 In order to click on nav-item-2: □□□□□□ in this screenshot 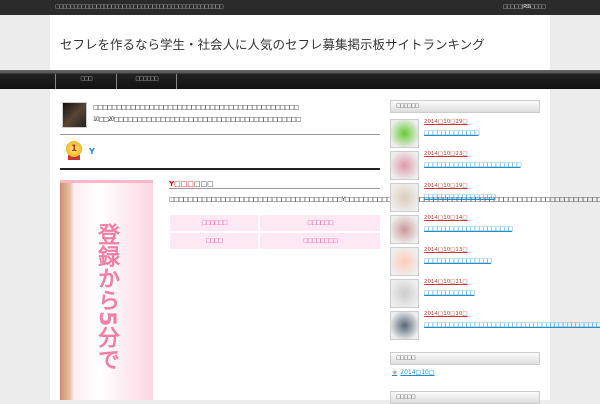, I will do `click(146, 81)`.